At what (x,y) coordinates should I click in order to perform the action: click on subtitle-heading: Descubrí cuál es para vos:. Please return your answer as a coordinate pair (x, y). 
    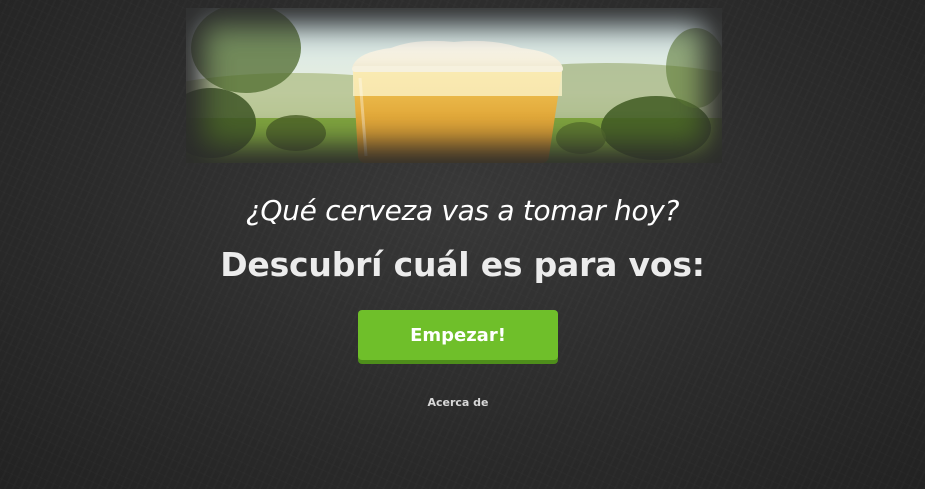
    Looking at the image, I should click on (462, 264).